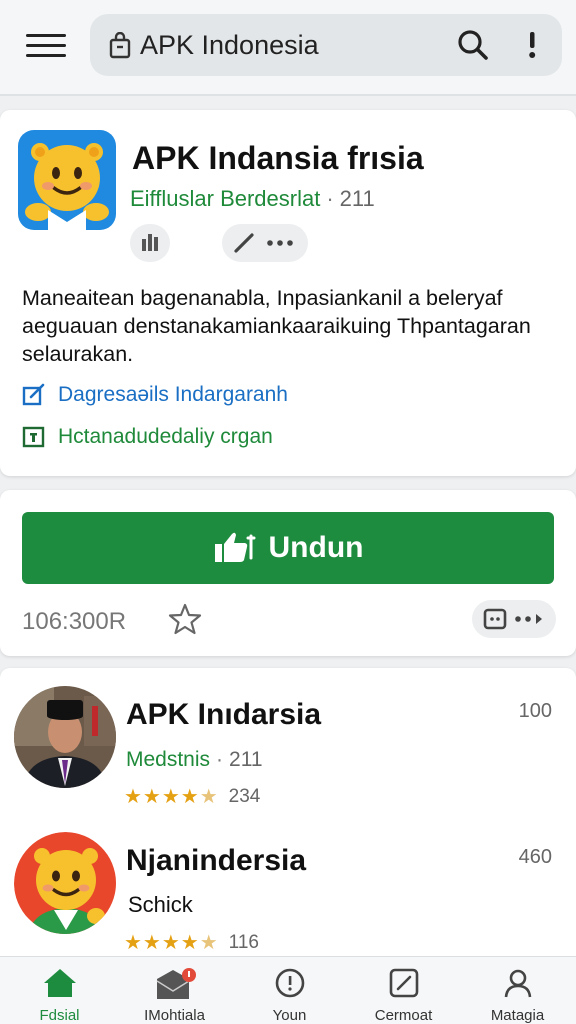  What do you see at coordinates (289, 1015) in the screenshot?
I see `nav-label: Youn` at bounding box center [289, 1015].